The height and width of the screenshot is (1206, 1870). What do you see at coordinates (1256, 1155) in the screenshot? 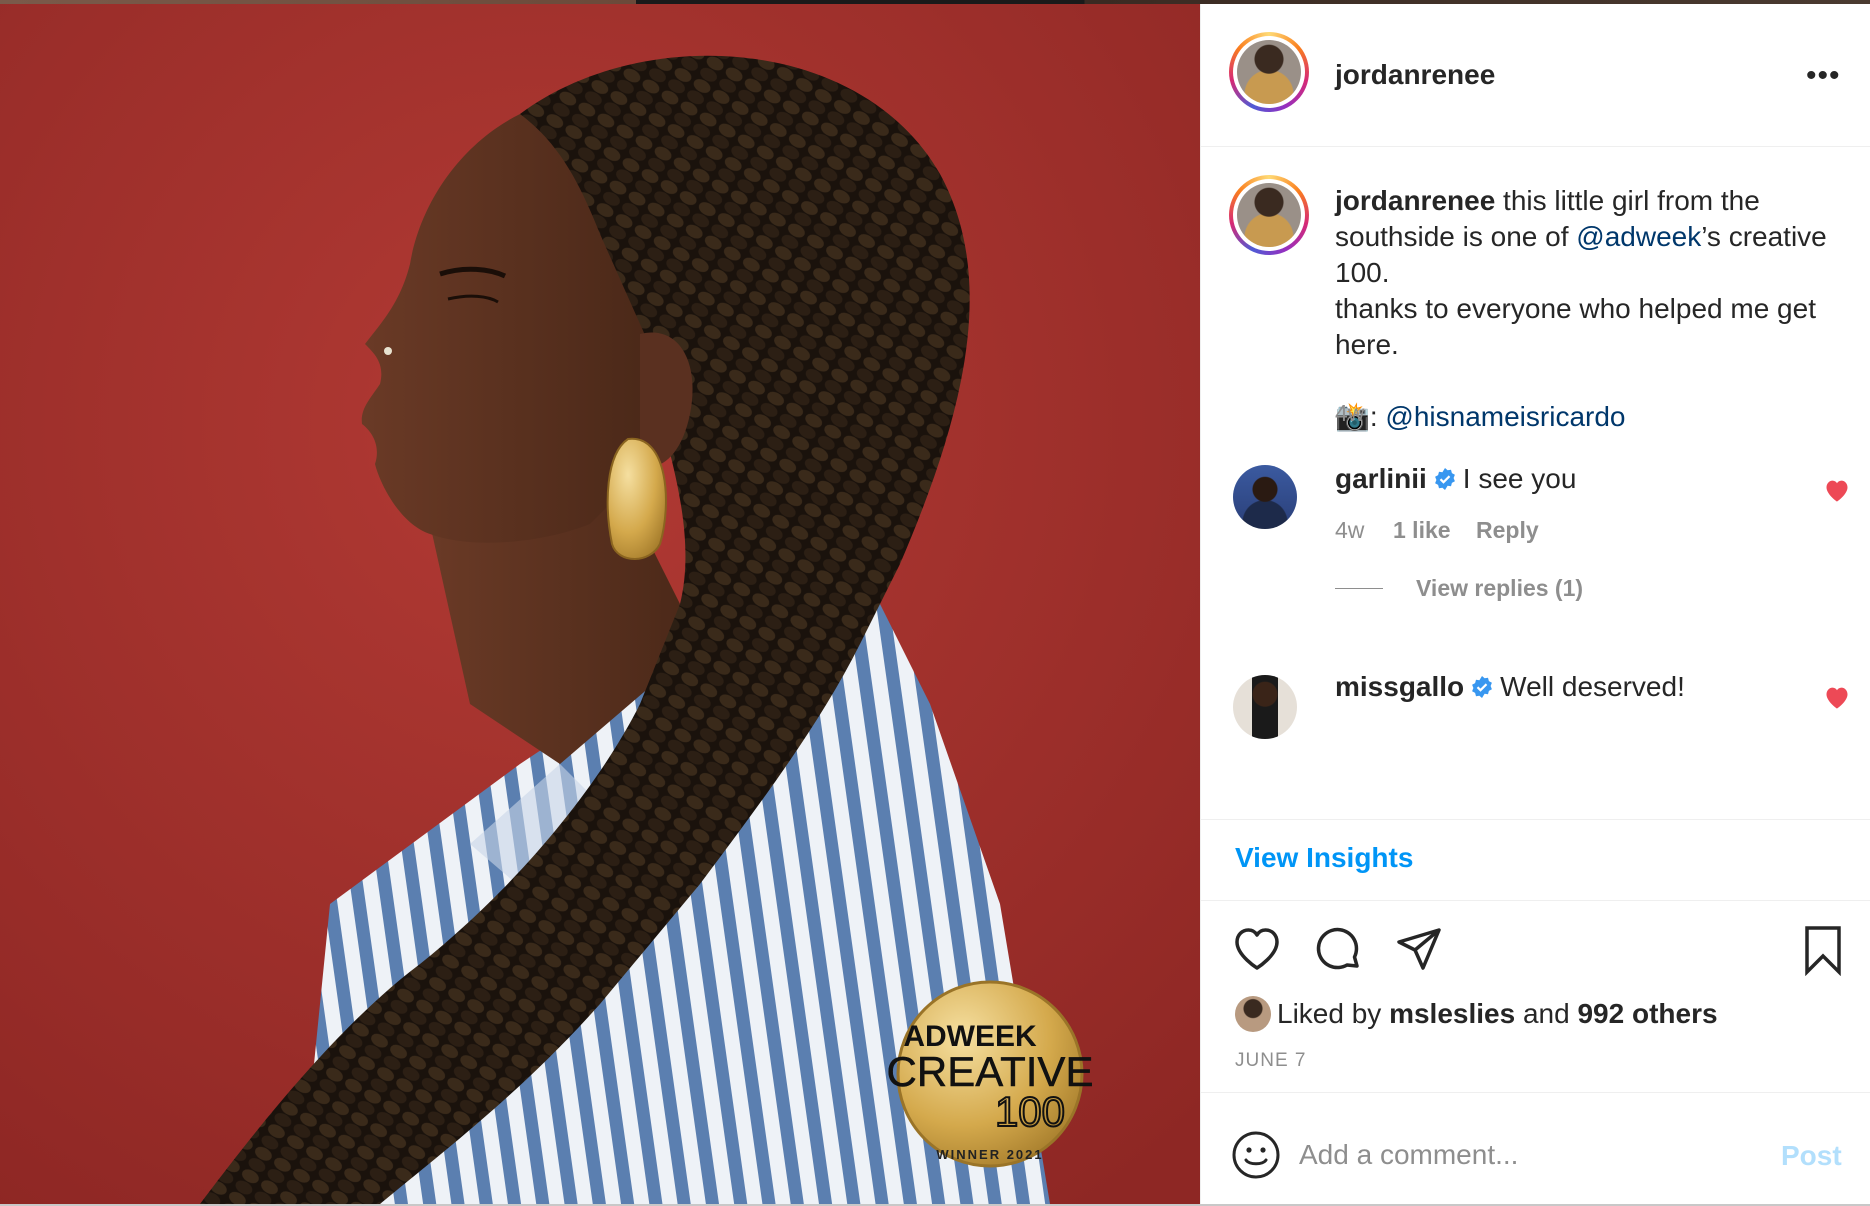
I see `emoji-smiley-icon` at bounding box center [1256, 1155].